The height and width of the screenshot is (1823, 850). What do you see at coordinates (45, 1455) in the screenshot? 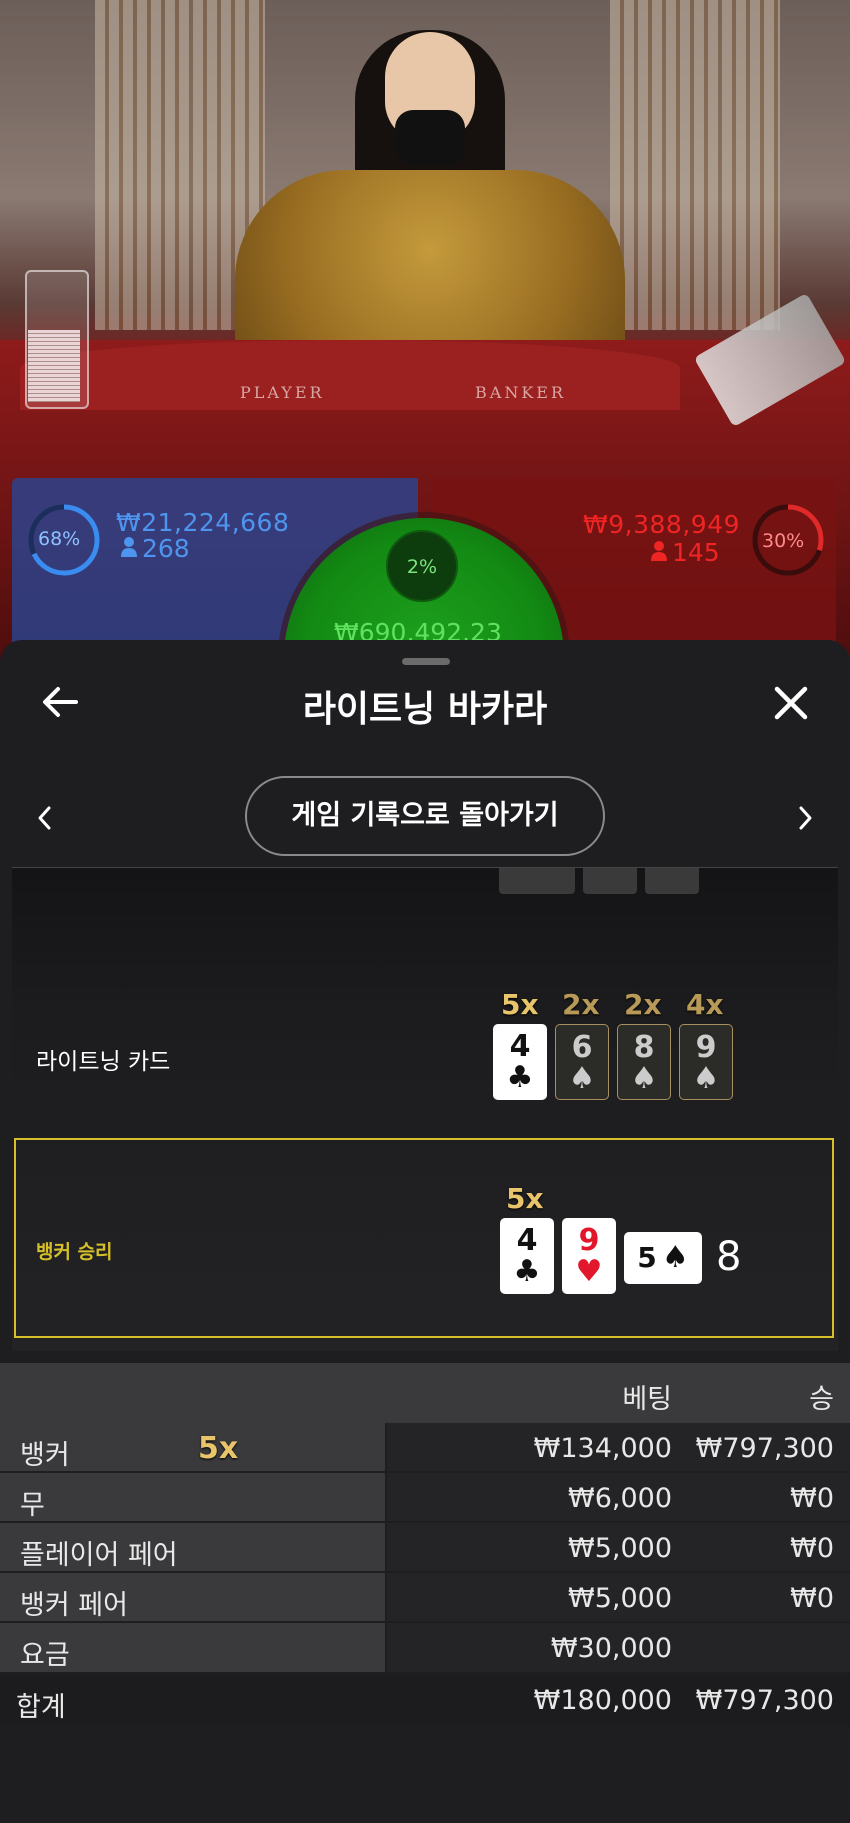
I see `row-label: 뱅커` at bounding box center [45, 1455].